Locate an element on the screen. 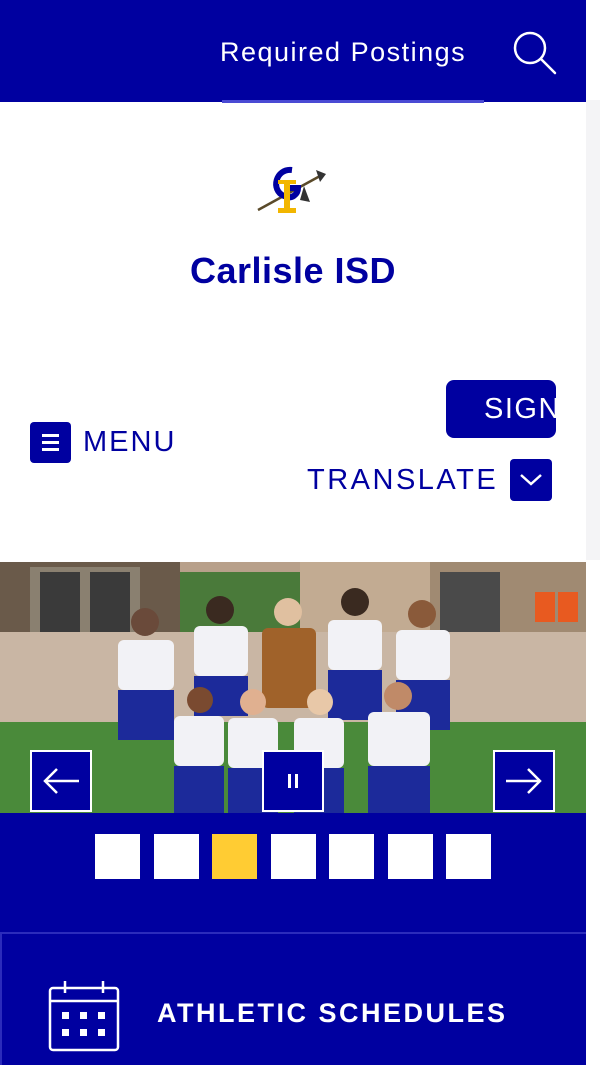 This screenshot has width=600, height=1065. search-button is located at coordinates (534, 52).